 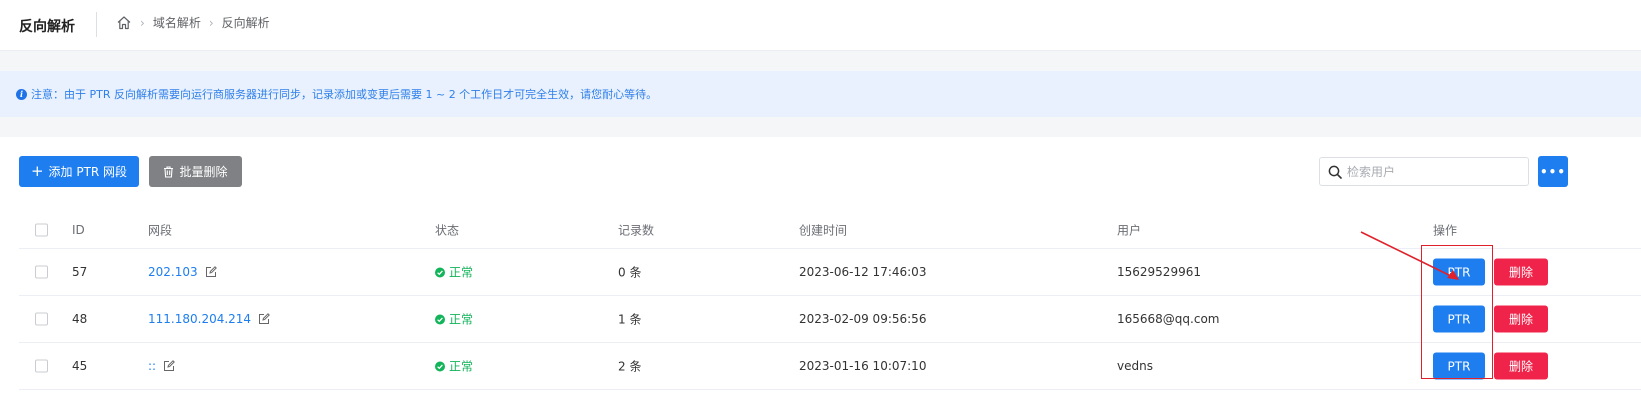 I want to click on column-header-id: ID, so click(x=78, y=230).